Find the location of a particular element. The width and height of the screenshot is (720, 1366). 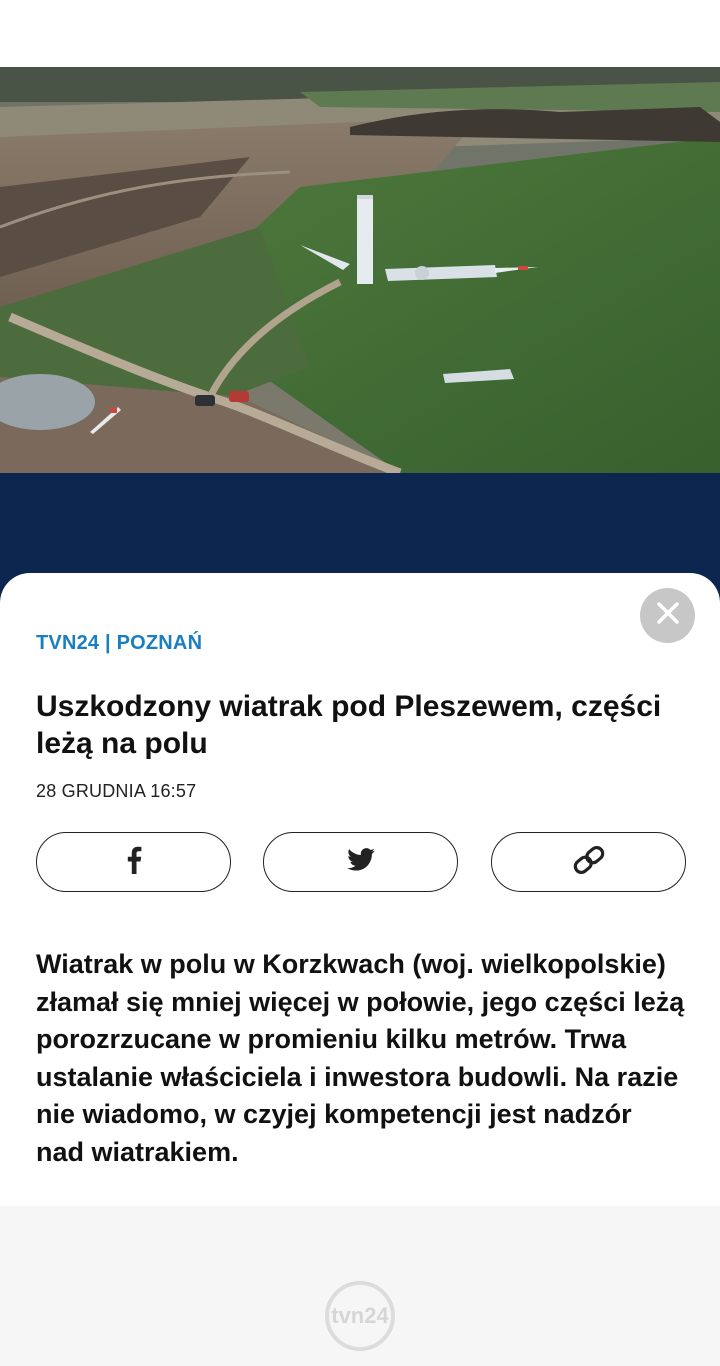

tvn24-logo: tvn24 is located at coordinates (360, 1316).